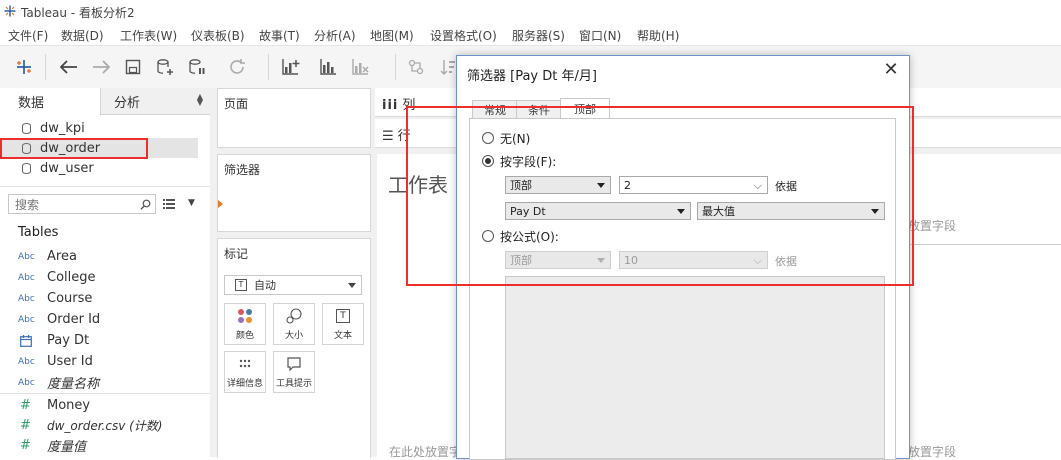 The height and width of the screenshot is (460, 1061). What do you see at coordinates (532, 76) in the screenshot?
I see `dialog-title: 筛选器 [Pay Dt 年/月]` at bounding box center [532, 76].